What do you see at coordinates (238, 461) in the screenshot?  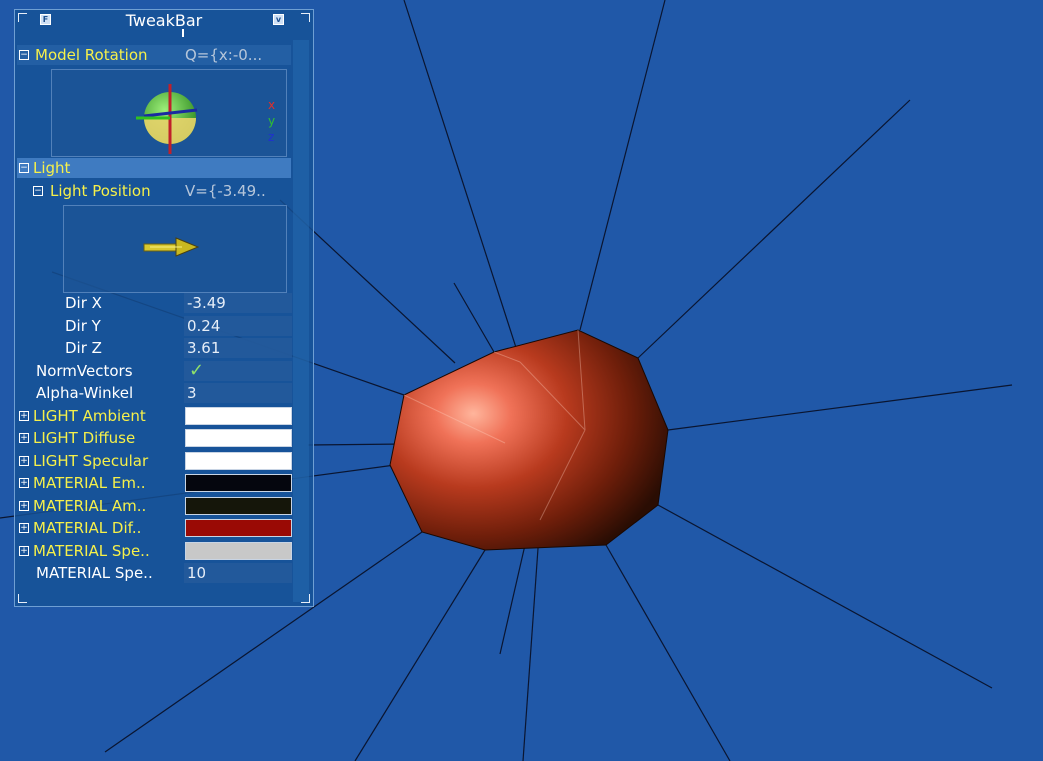 I see `light-specular-swatch` at bounding box center [238, 461].